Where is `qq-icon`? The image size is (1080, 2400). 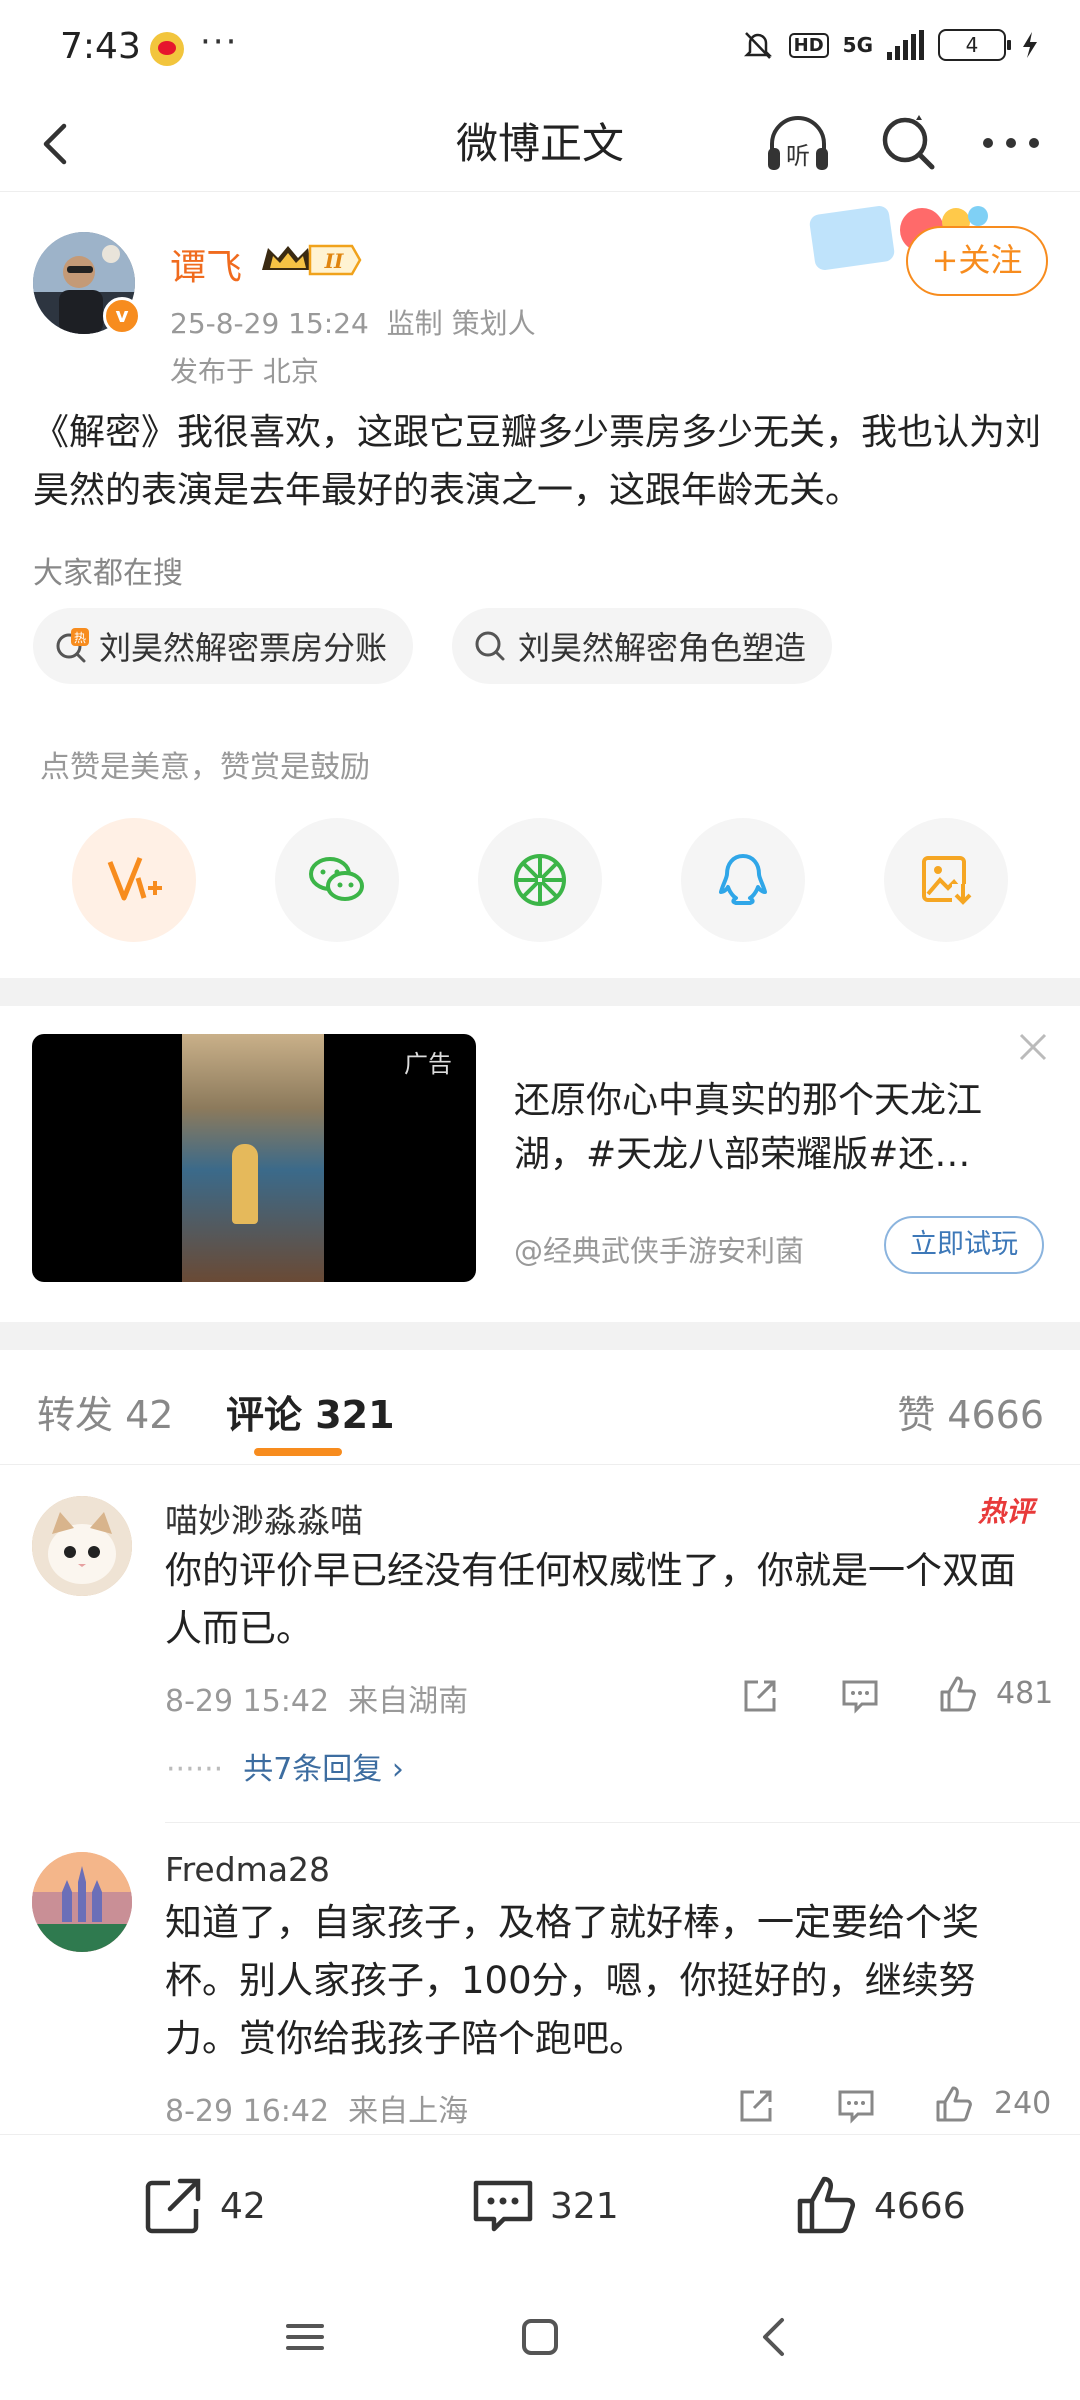 qq-icon is located at coordinates (743, 879).